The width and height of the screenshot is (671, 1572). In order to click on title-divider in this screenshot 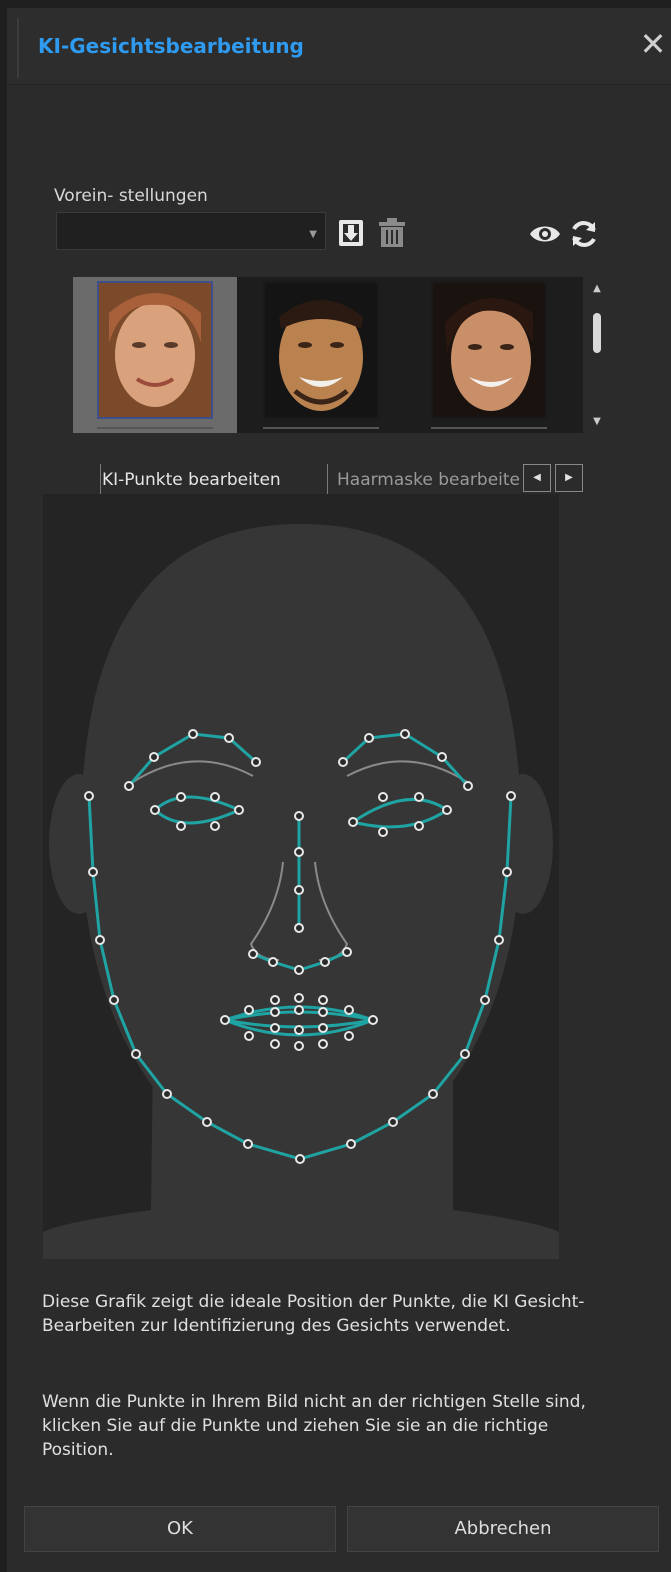, I will do `click(18, 48)`.